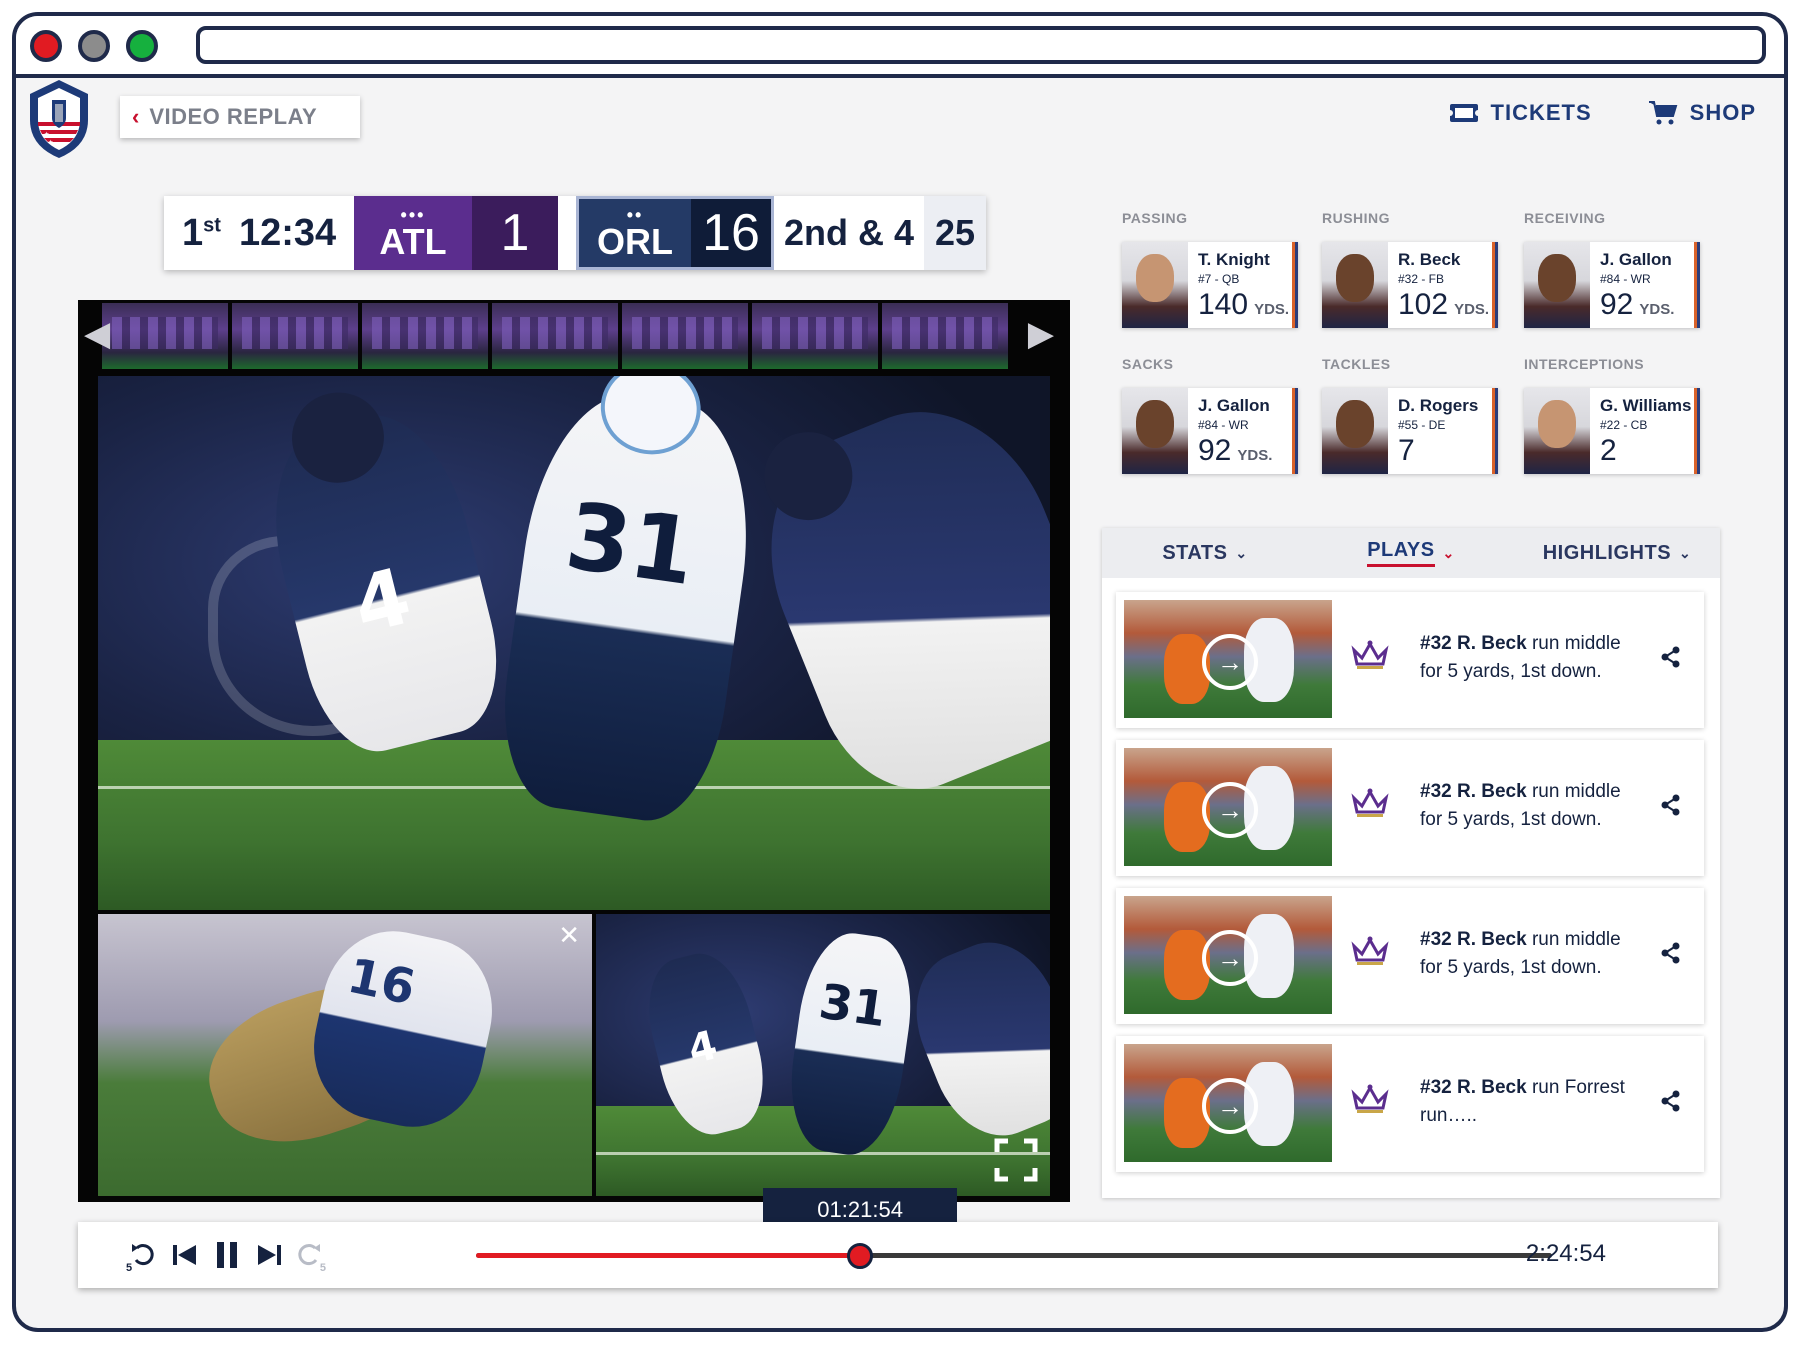 The image size is (1800, 1351). Describe the element at coordinates (309, 1256) in the screenshot. I see `forward-5-button: 5` at that location.